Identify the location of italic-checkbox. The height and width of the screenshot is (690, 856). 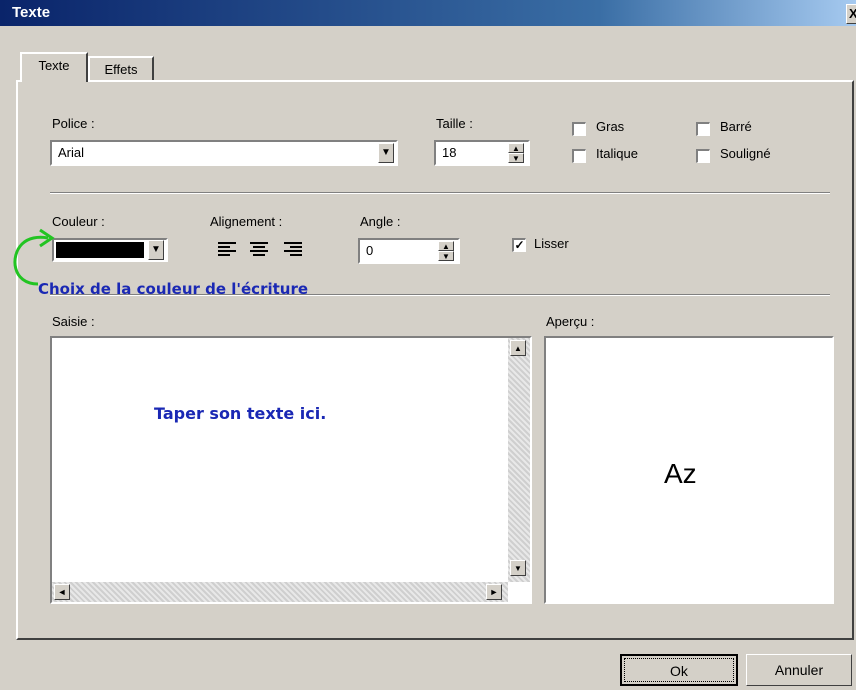
(579, 156).